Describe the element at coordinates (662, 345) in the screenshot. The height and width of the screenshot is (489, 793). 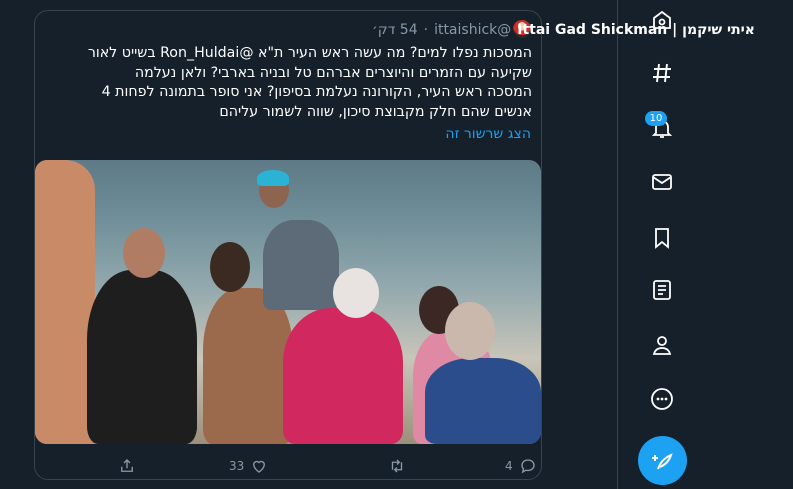
I see `profile-icon` at that location.